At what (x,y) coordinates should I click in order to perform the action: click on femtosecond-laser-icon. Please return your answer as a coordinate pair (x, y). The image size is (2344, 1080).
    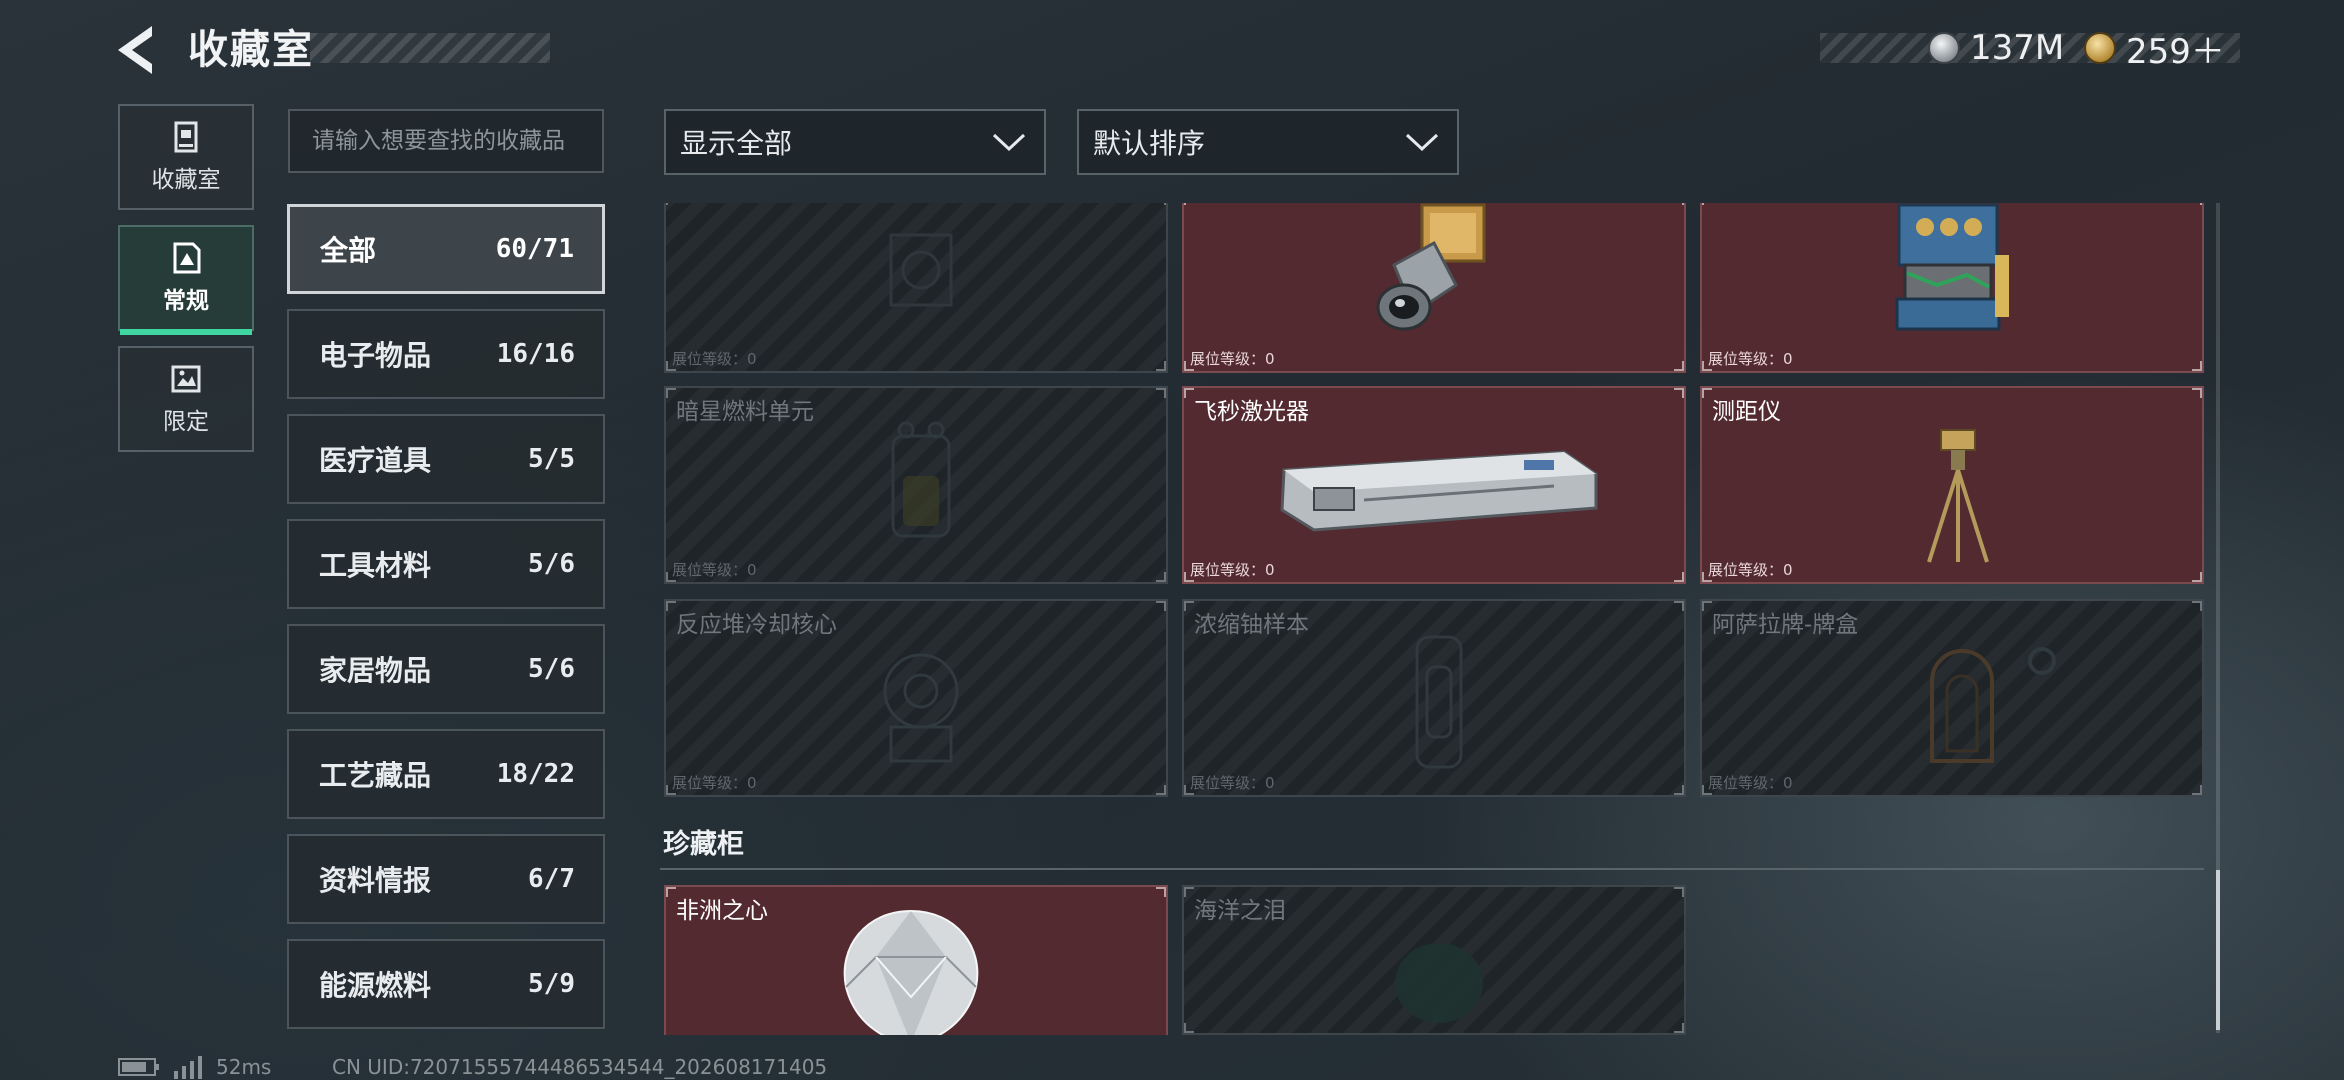
    Looking at the image, I should click on (1439, 491).